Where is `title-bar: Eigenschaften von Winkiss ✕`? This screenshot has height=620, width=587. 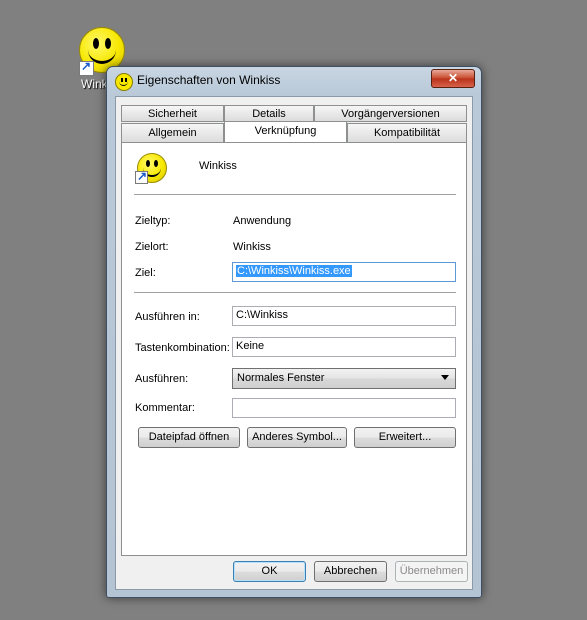 title-bar: Eigenschaften von Winkiss ✕ is located at coordinates (294, 81).